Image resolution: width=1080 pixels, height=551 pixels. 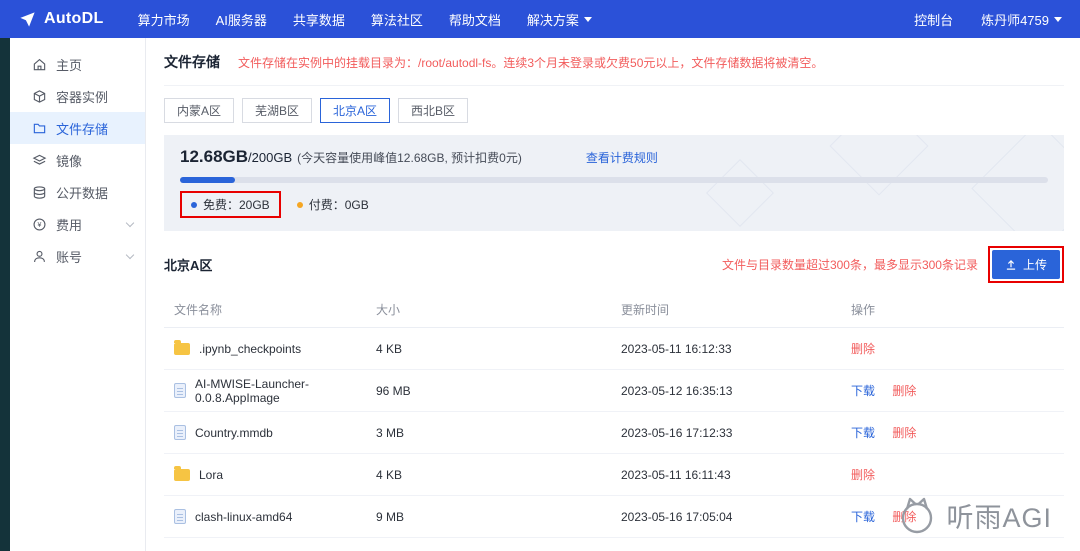 What do you see at coordinates (234, 432) in the screenshot?
I see `file-name: Country.mmdb` at bounding box center [234, 432].